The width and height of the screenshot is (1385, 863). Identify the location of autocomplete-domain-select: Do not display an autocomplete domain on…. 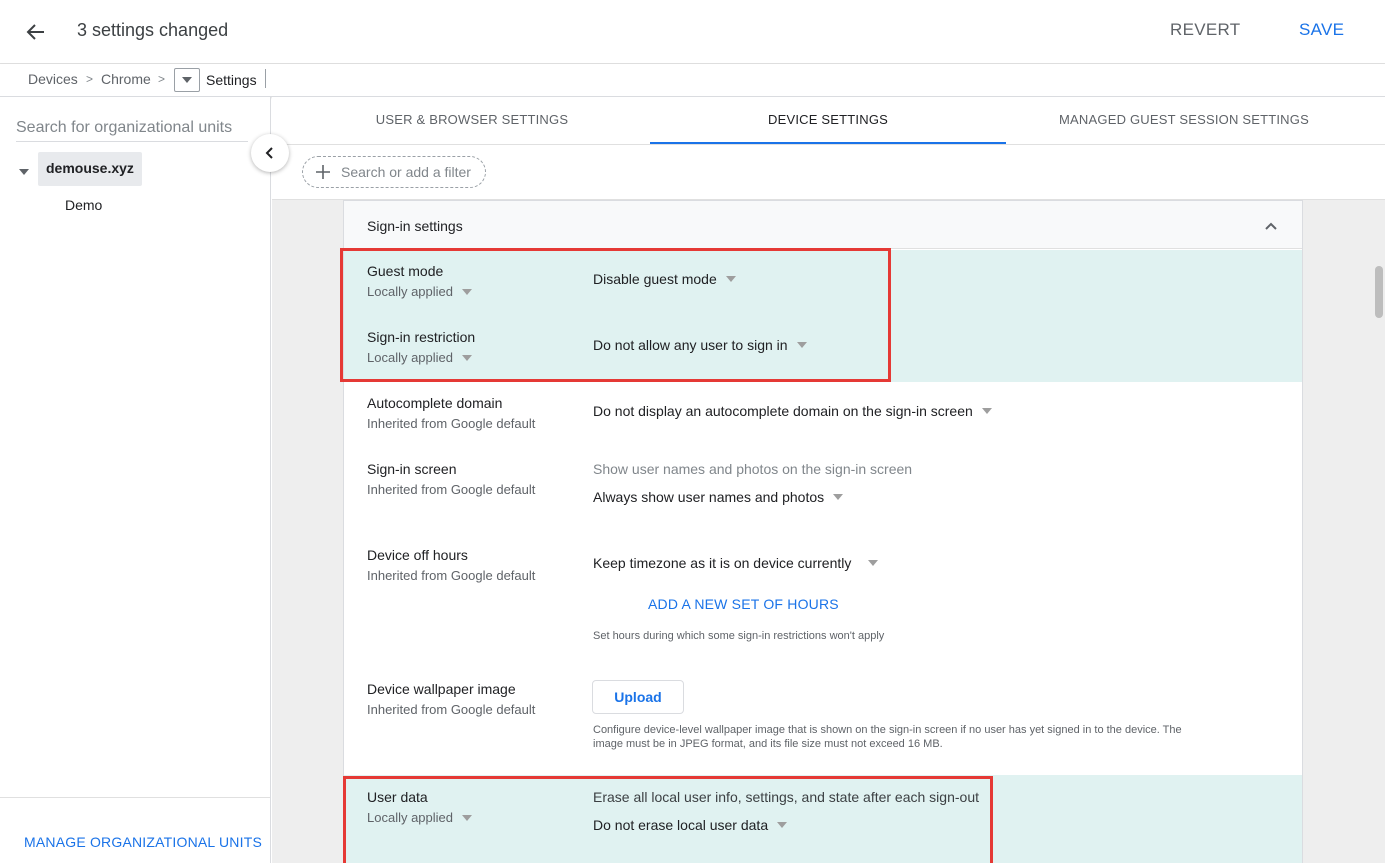
(793, 411).